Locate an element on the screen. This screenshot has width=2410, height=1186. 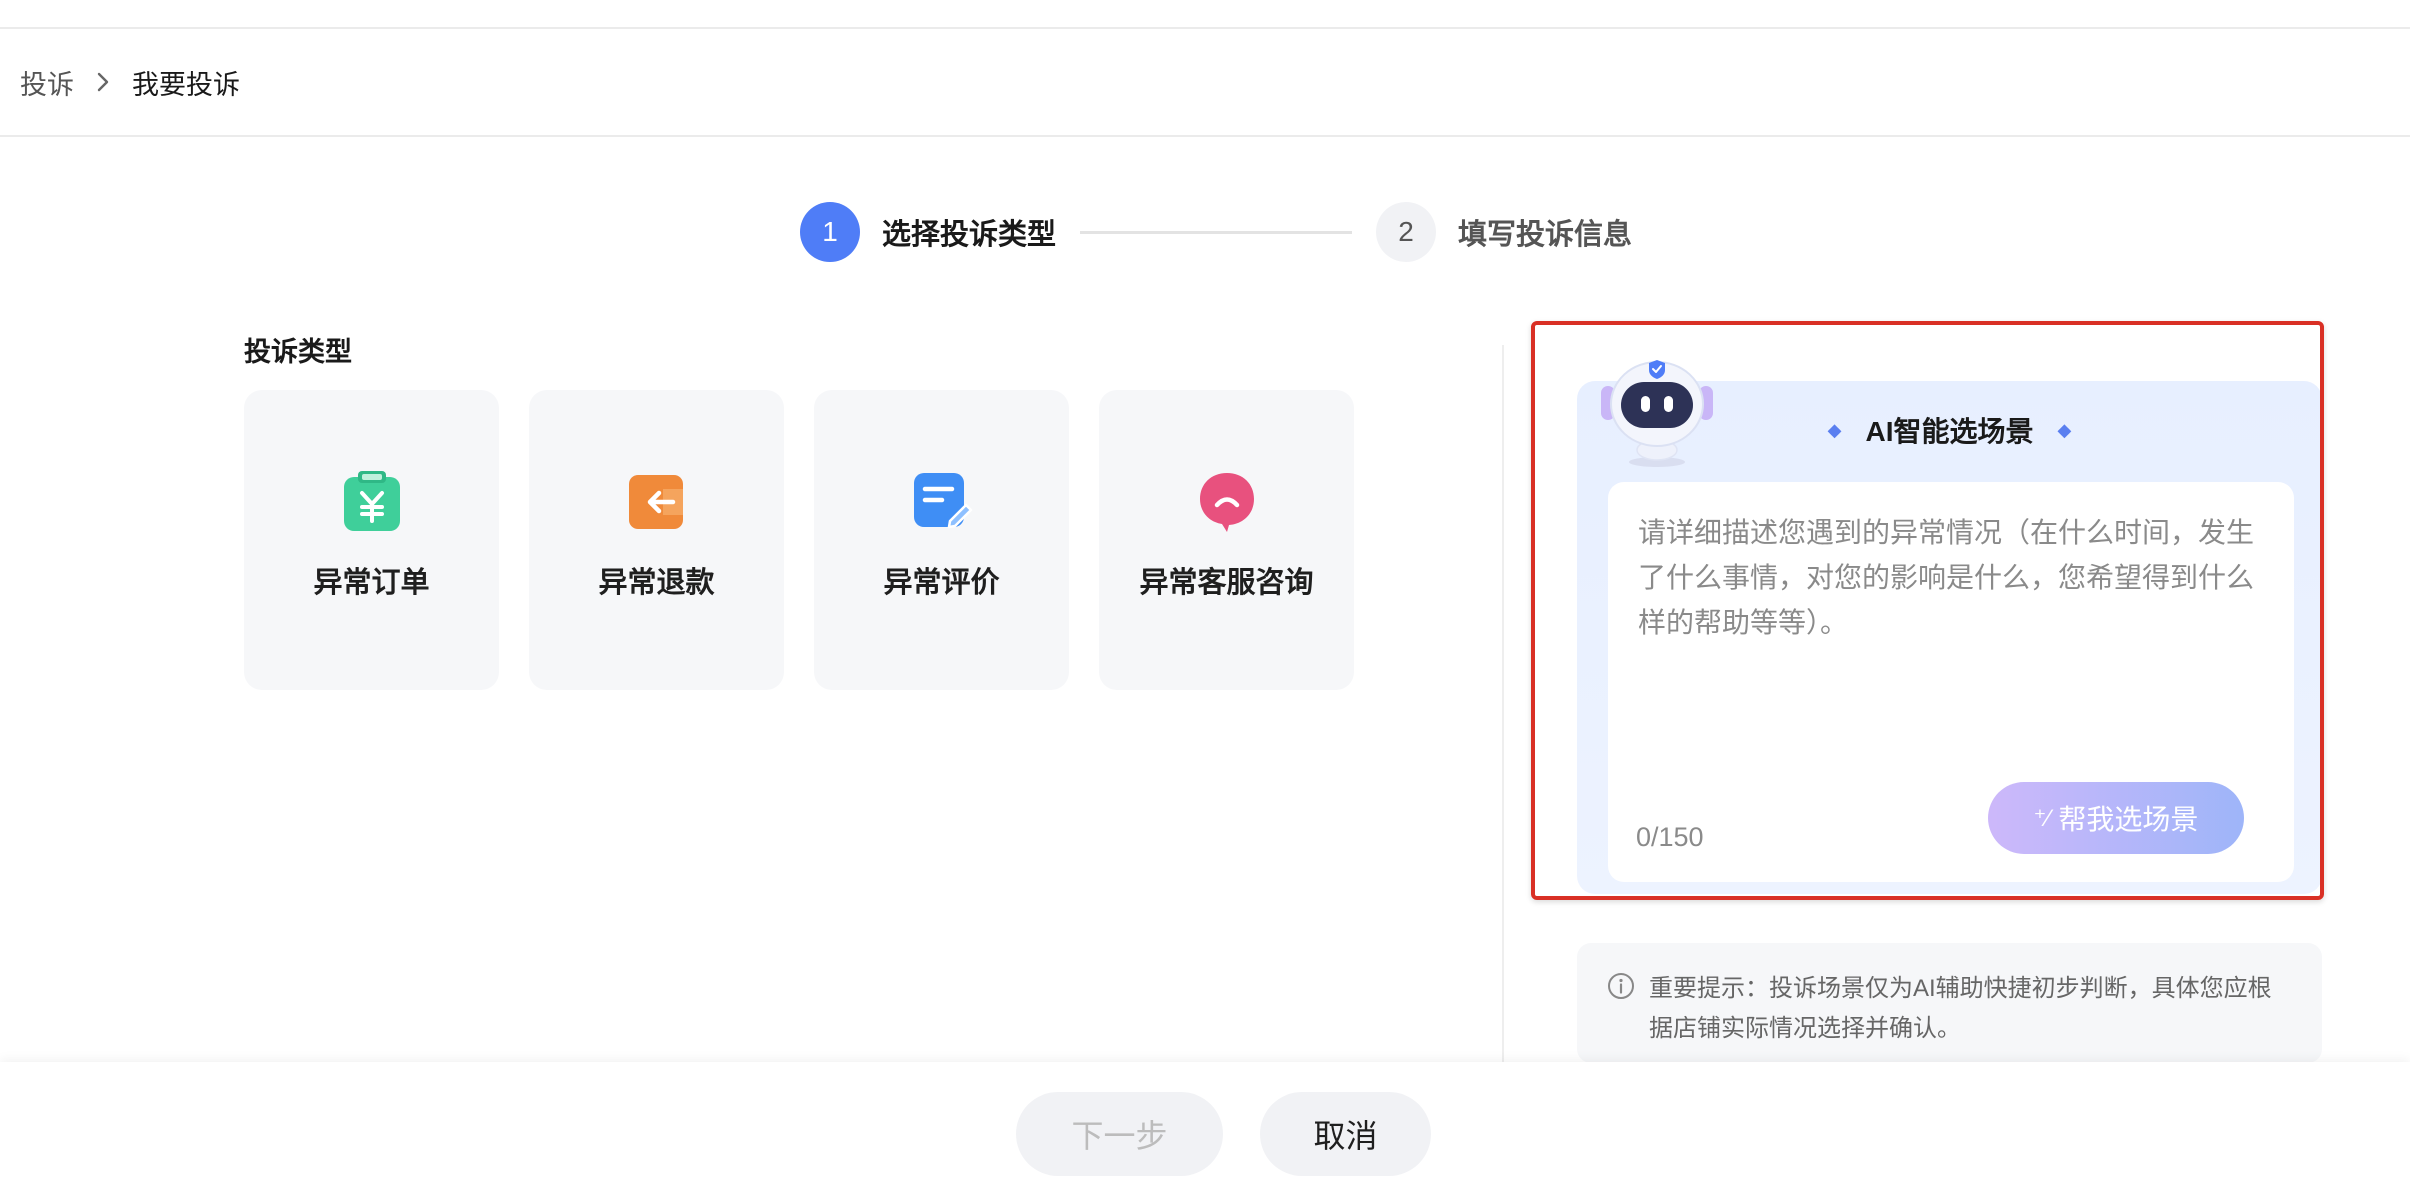
step-connector is located at coordinates (1216, 232).